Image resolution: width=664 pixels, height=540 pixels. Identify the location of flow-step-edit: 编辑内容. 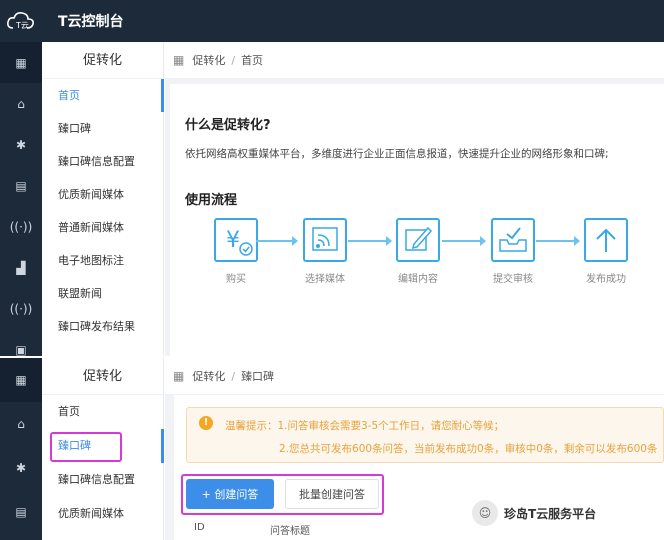
(418, 251).